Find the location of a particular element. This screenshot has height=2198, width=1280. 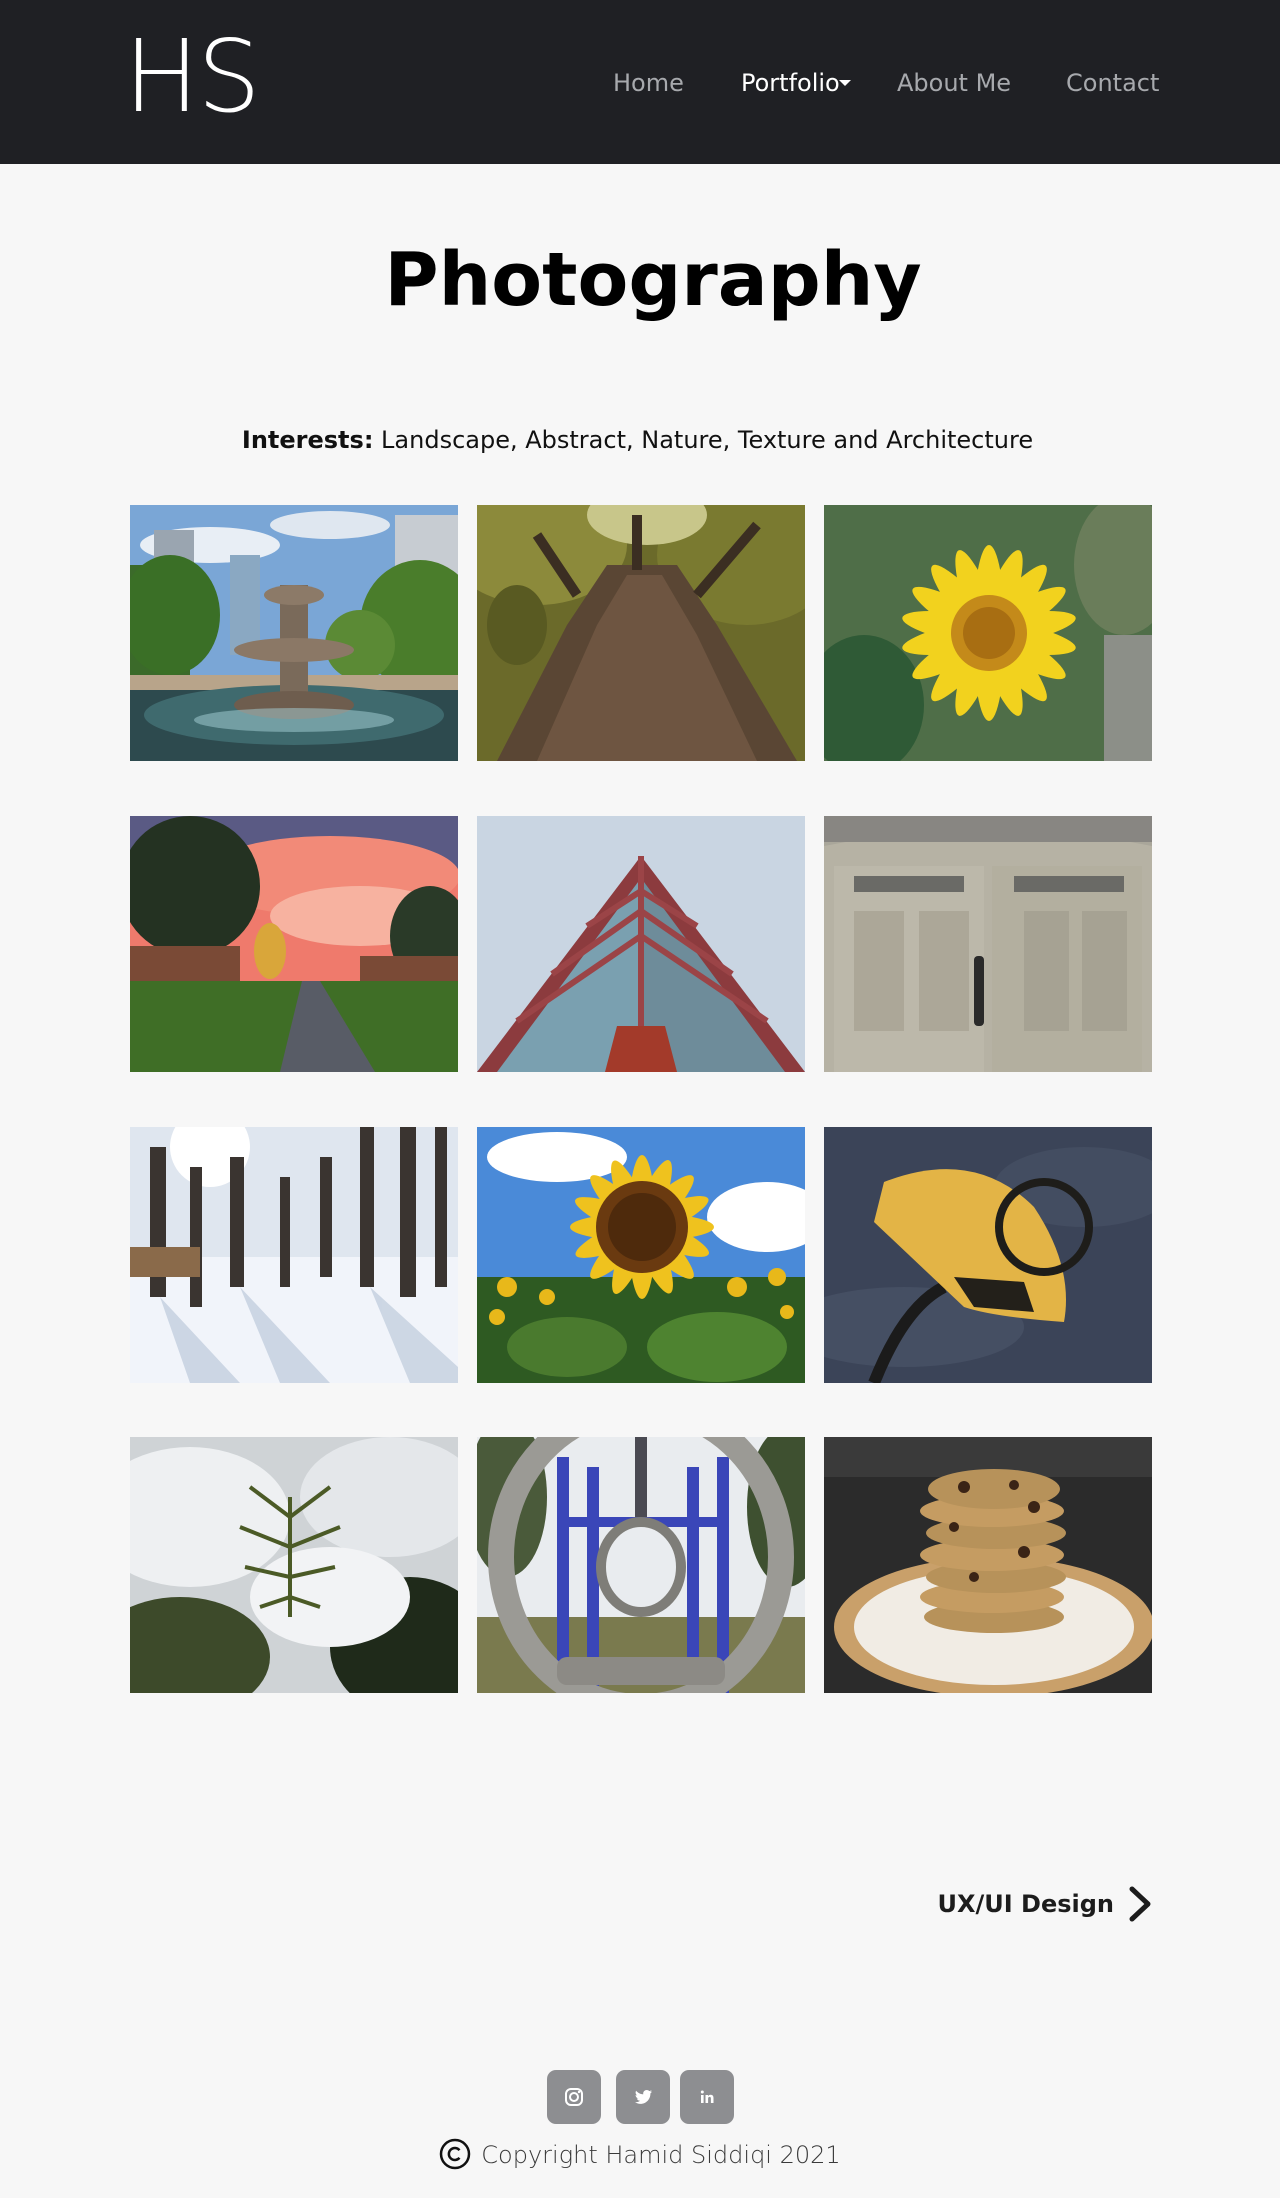

photo-sculpture is located at coordinates (988, 1255).